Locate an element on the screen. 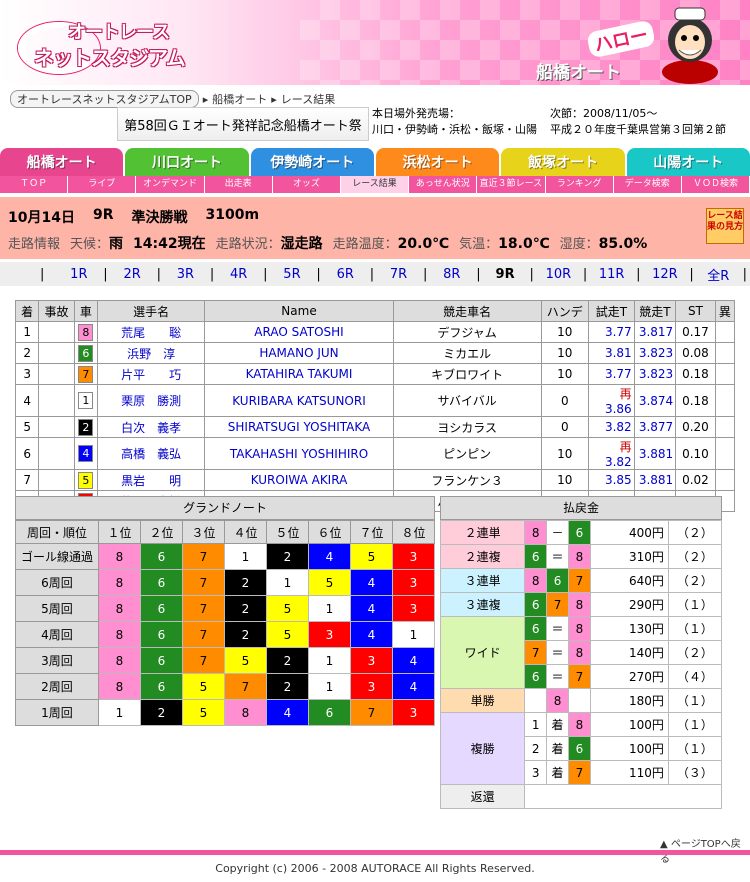 The height and width of the screenshot is (882, 750). subnav-item-1: ＴＯＰ is located at coordinates (34, 184).